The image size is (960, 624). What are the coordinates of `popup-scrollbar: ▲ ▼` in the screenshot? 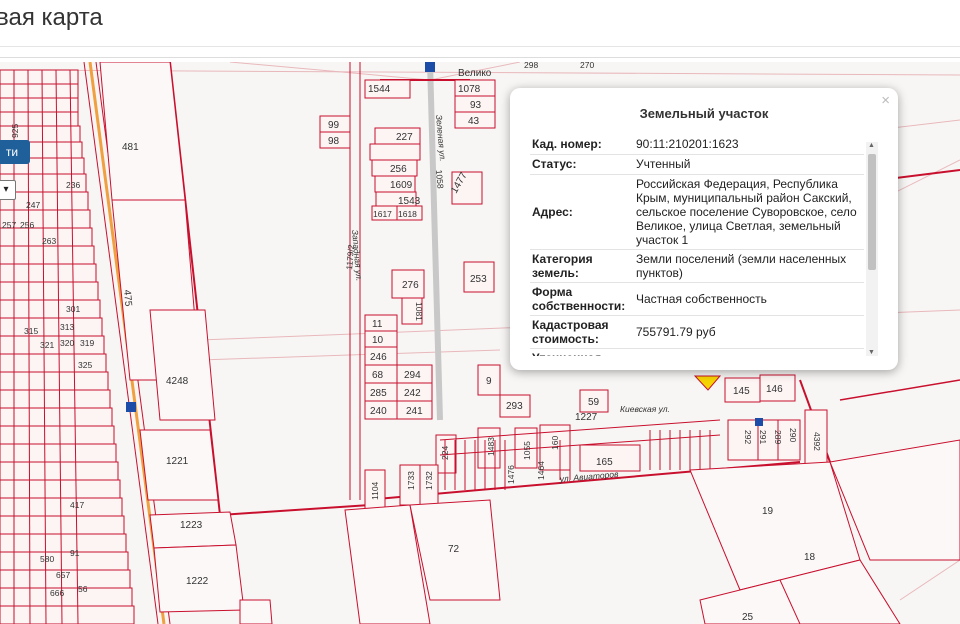 It's located at (872, 249).